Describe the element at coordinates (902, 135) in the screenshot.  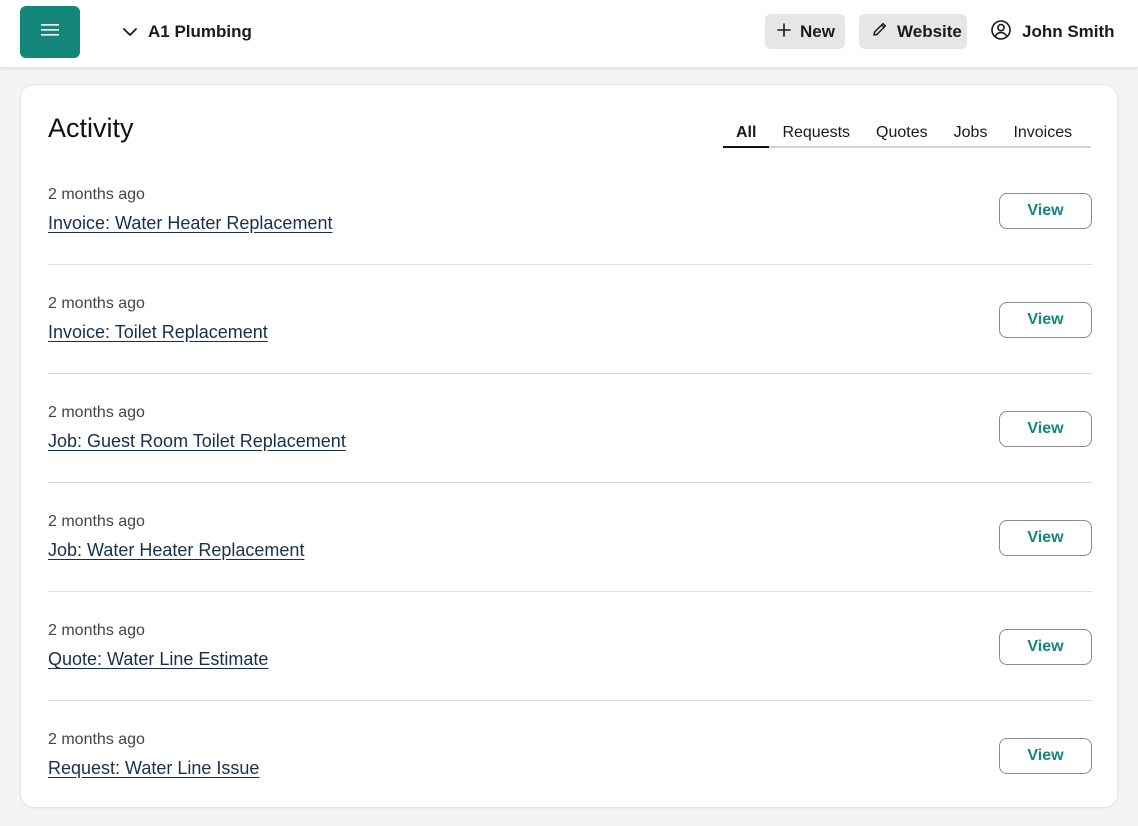
I see `tab-quotes: Quotes` at that location.